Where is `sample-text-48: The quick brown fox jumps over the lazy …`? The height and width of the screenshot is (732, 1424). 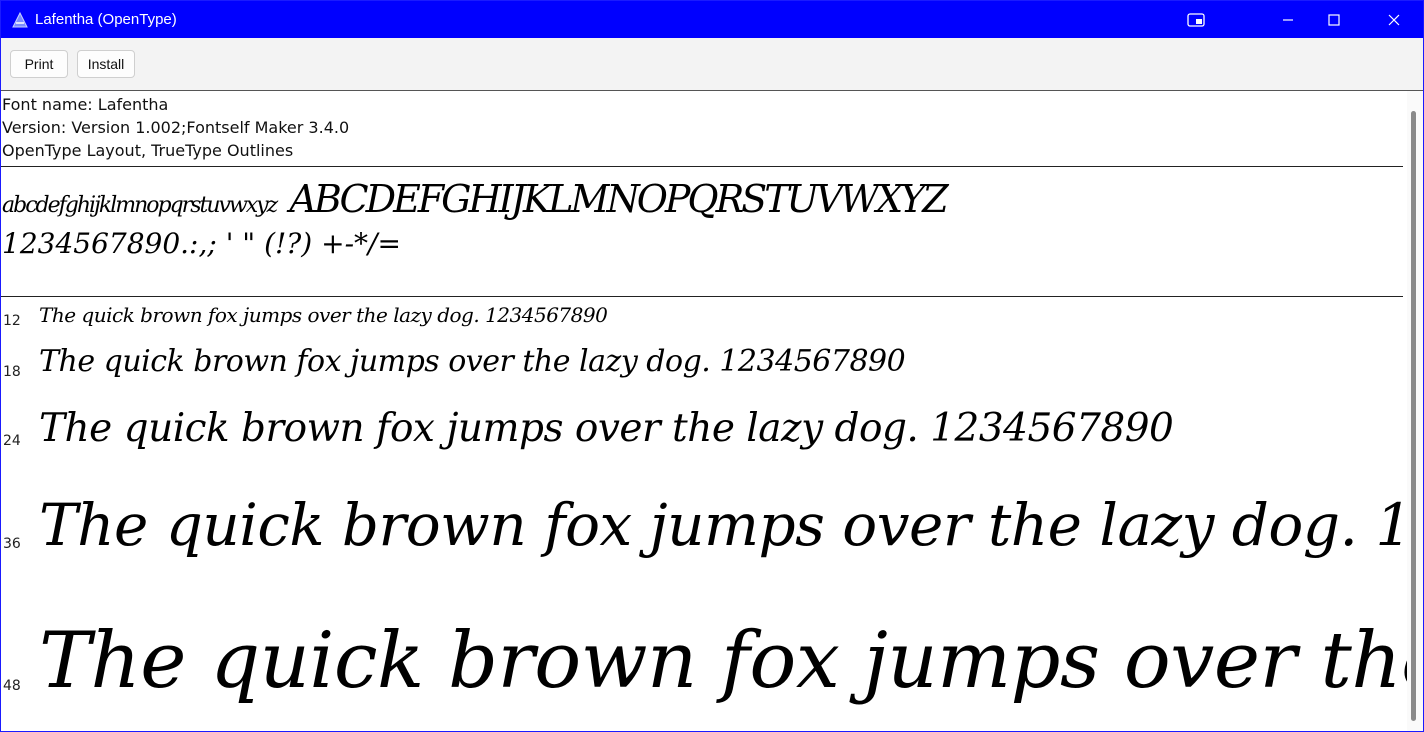 sample-text-48: The quick brown fox jumps over the lazy … is located at coordinates (723, 661).